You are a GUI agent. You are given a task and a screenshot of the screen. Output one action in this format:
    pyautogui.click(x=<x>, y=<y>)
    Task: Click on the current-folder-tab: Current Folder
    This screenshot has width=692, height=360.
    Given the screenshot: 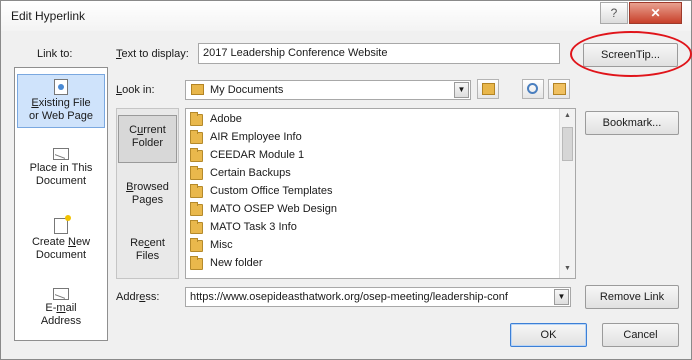 What is the action you would take?
    pyautogui.click(x=147, y=139)
    